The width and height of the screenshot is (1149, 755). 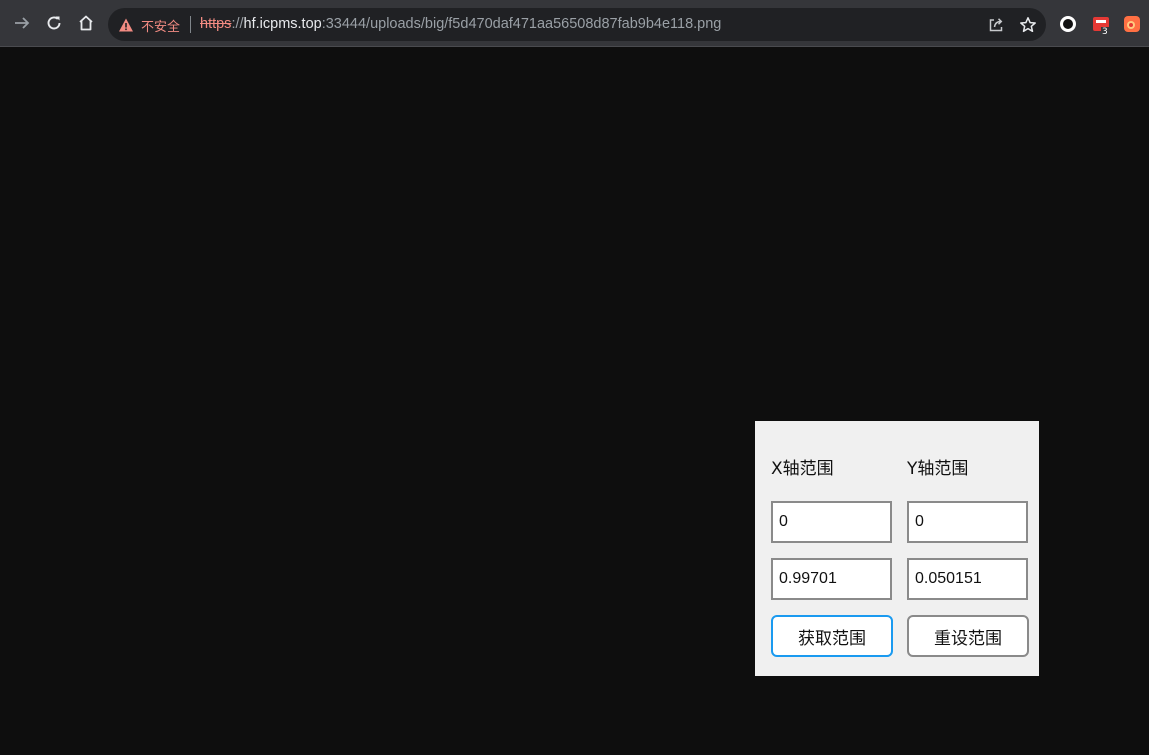 I want to click on share-icon, so click(x=996, y=25).